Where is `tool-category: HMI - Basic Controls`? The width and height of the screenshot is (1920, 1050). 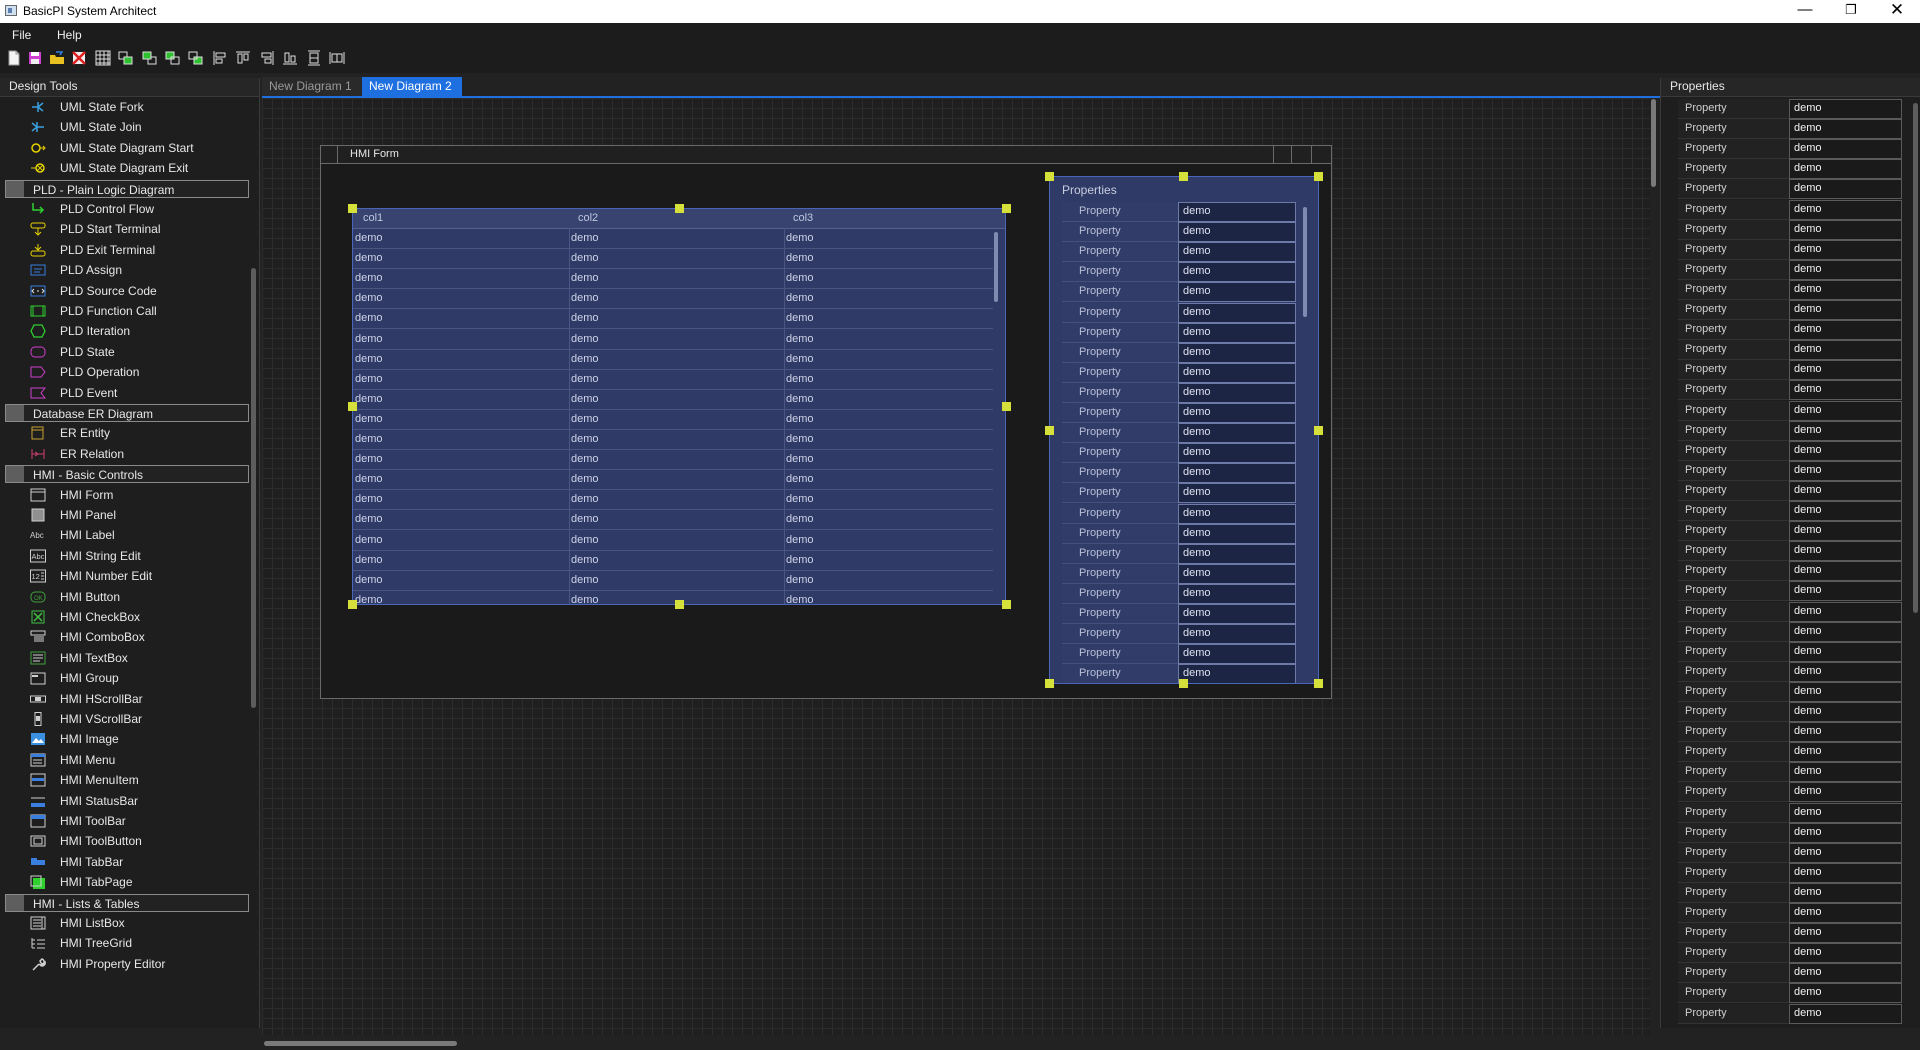 tool-category: HMI - Basic Controls is located at coordinates (127, 474).